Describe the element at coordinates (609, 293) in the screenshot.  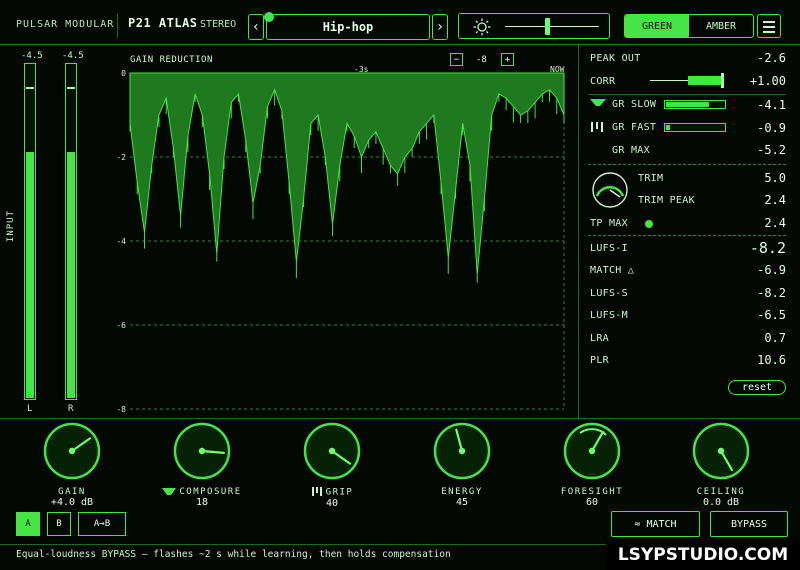
I see `lufs-s-label: LUFS-S` at that location.